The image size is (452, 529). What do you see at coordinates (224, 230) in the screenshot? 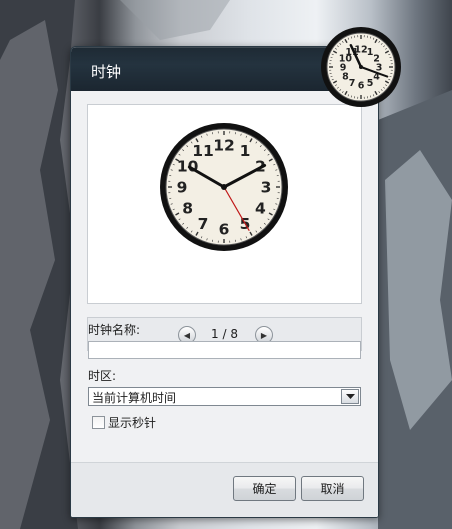
I see `preview-clock-numeral: 6` at bounding box center [224, 230].